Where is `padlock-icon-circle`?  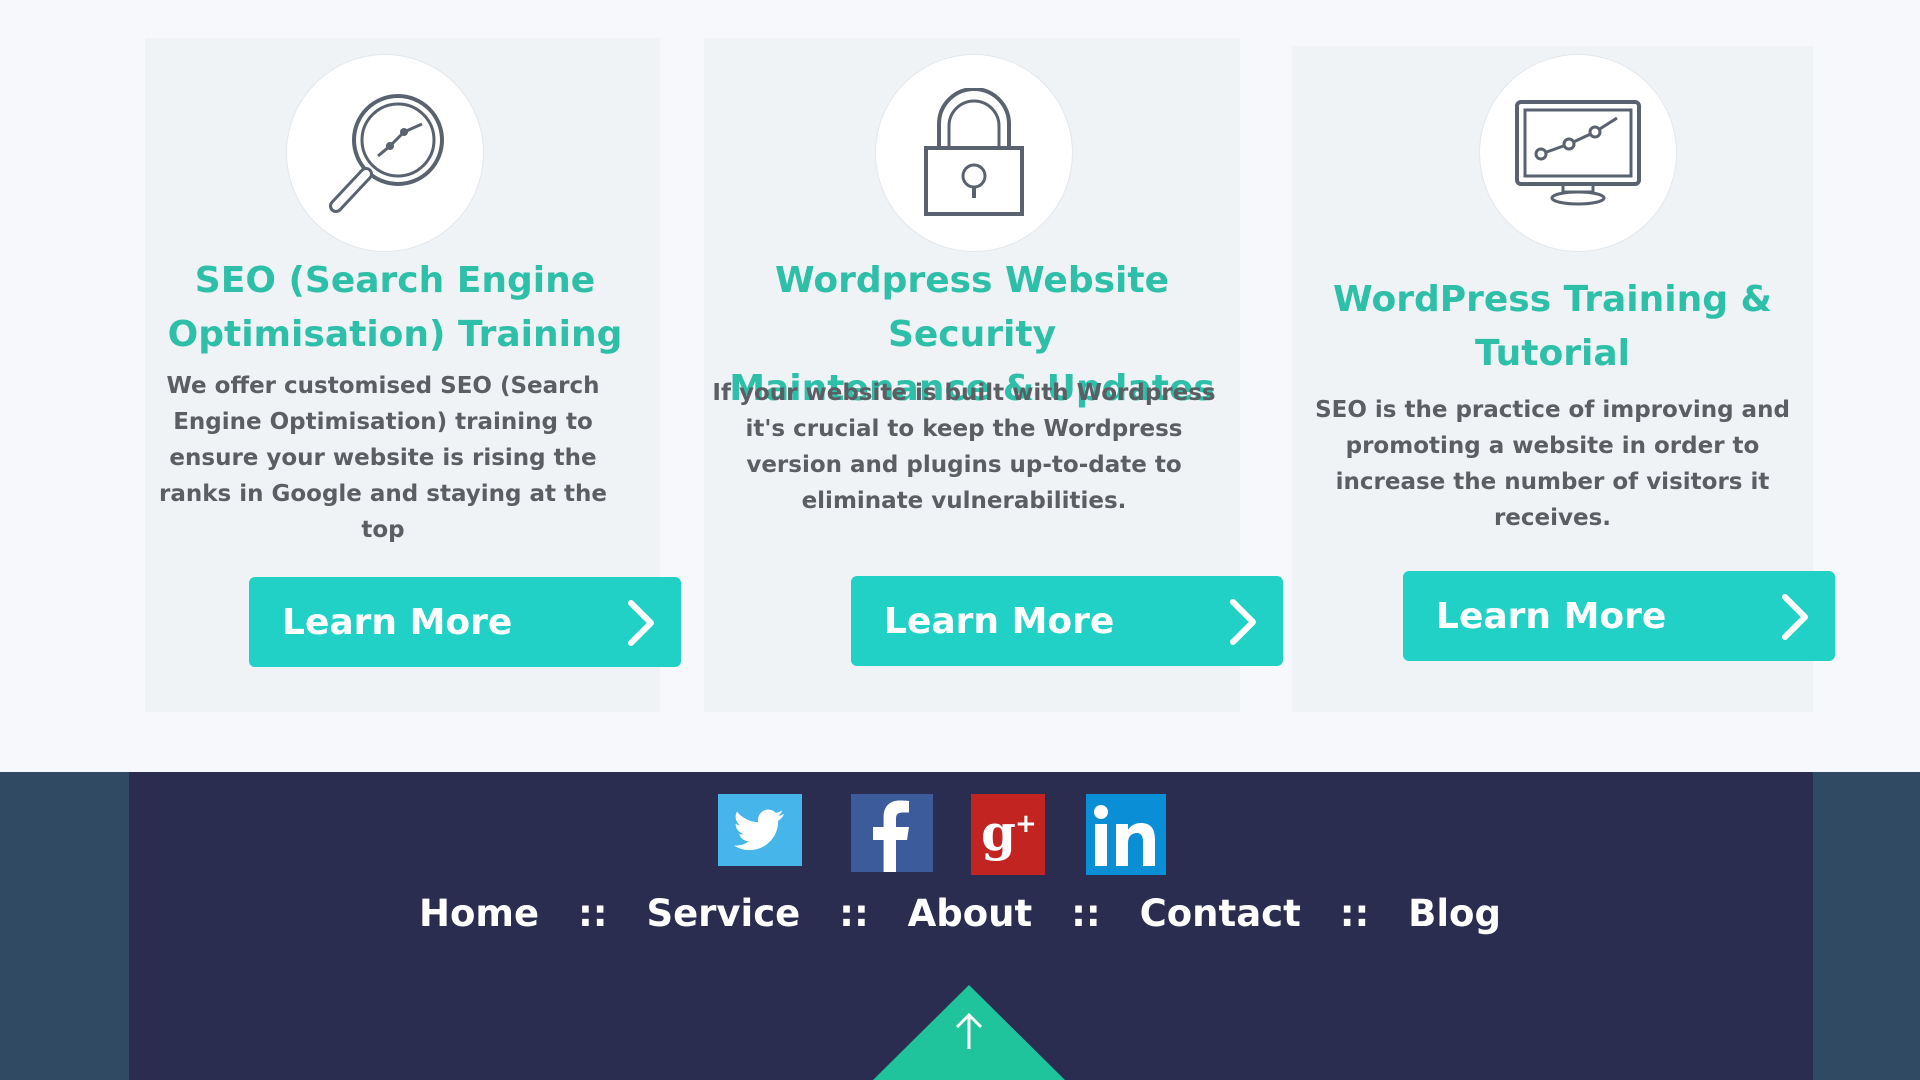 padlock-icon-circle is located at coordinates (974, 153).